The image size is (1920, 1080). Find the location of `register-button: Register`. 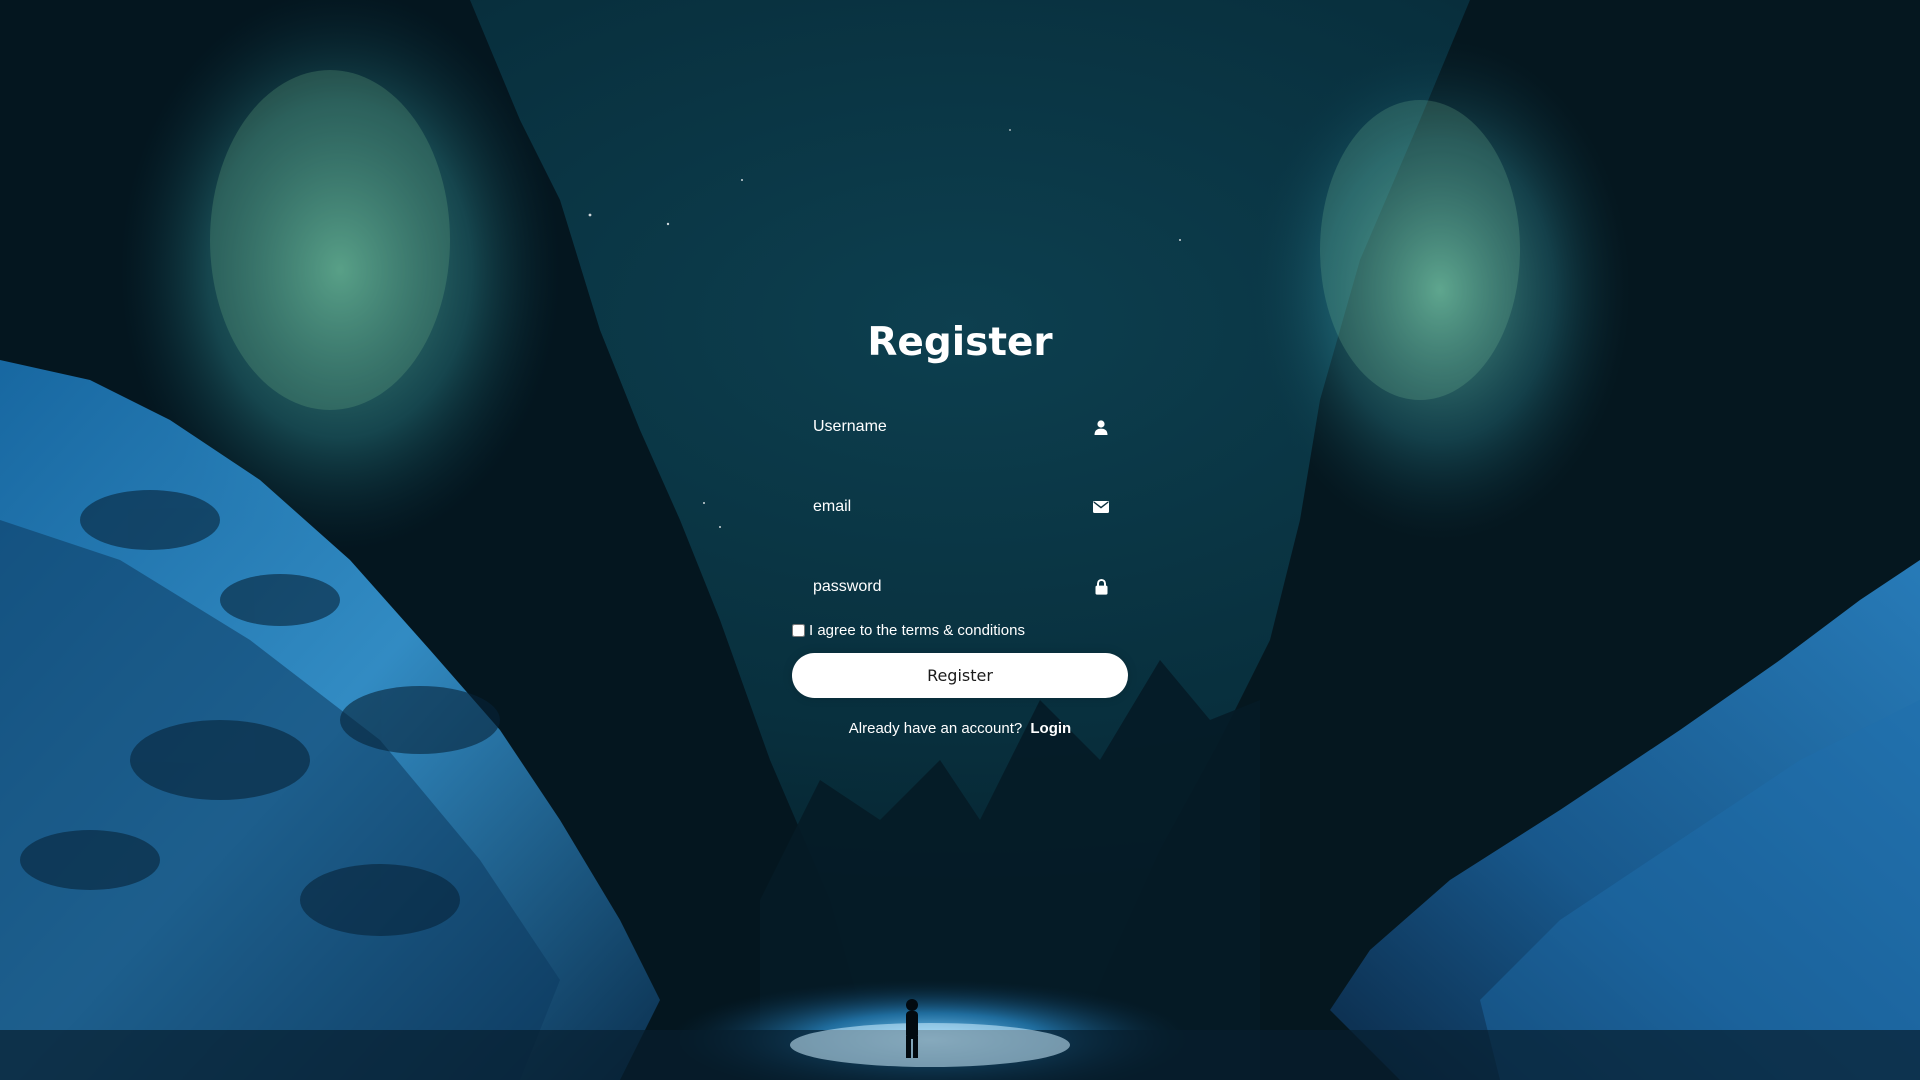

register-button: Register is located at coordinates (960, 675).